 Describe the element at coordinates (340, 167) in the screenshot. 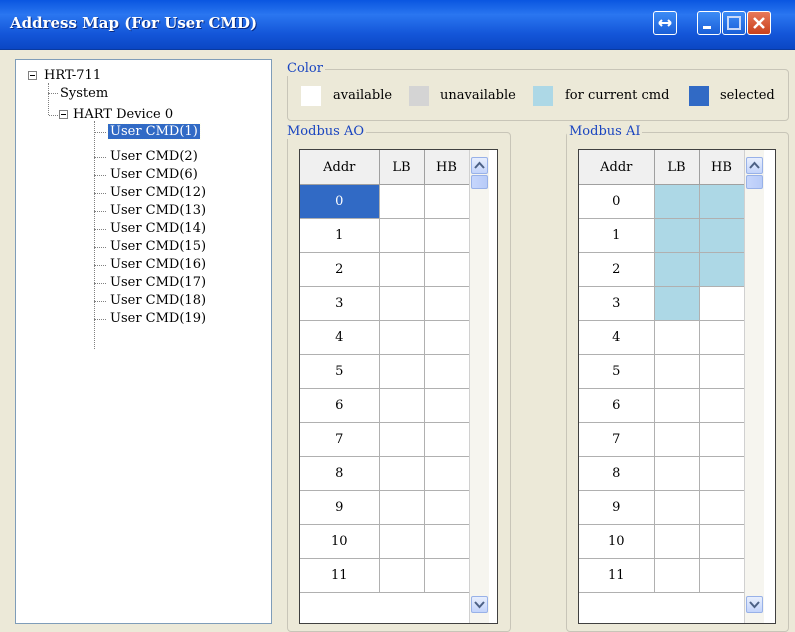

I see `ao-col-addr: Addr` at that location.